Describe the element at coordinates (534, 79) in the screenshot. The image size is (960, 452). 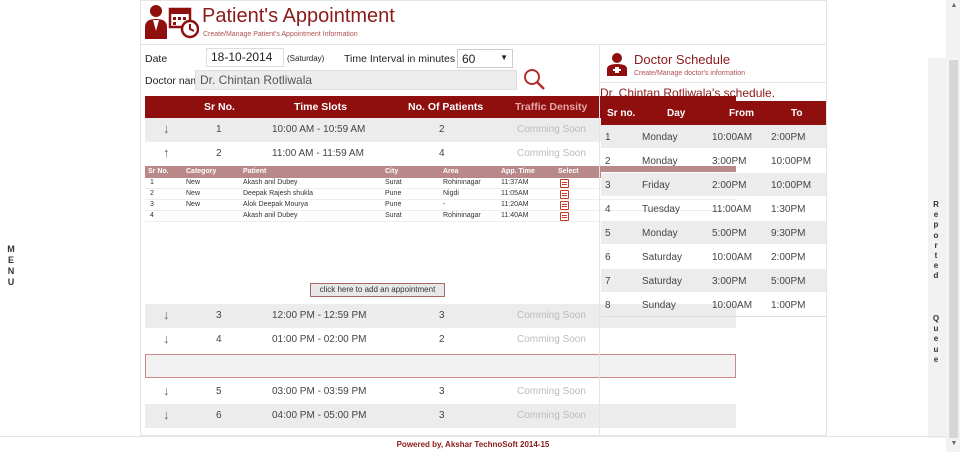
I see `search-icon` at that location.